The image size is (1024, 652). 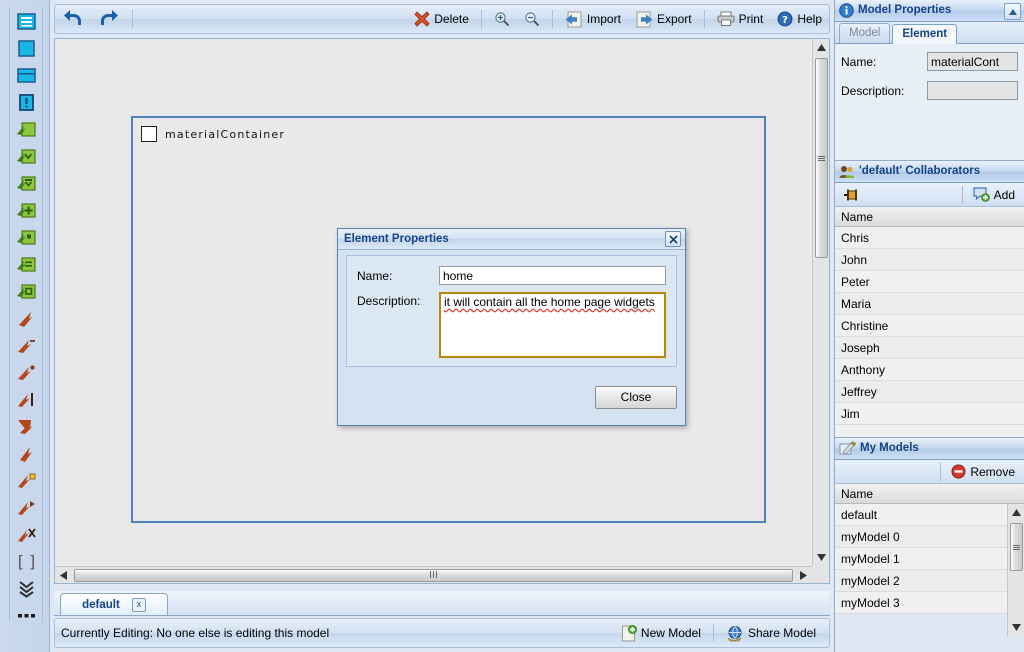 I want to click on tab-element-label: Element, so click(x=925, y=34).